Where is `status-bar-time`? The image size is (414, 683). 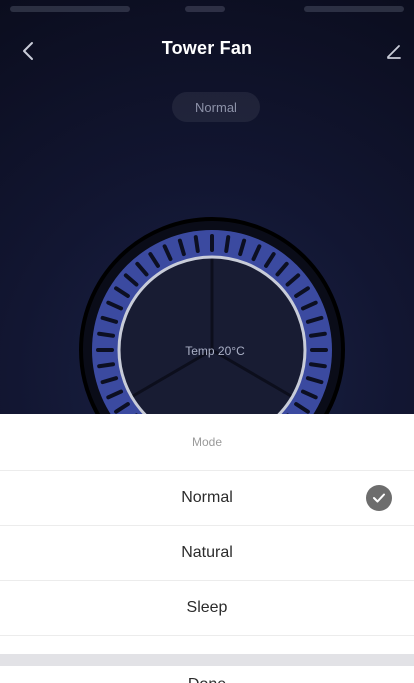 status-bar-time is located at coordinates (205, 9).